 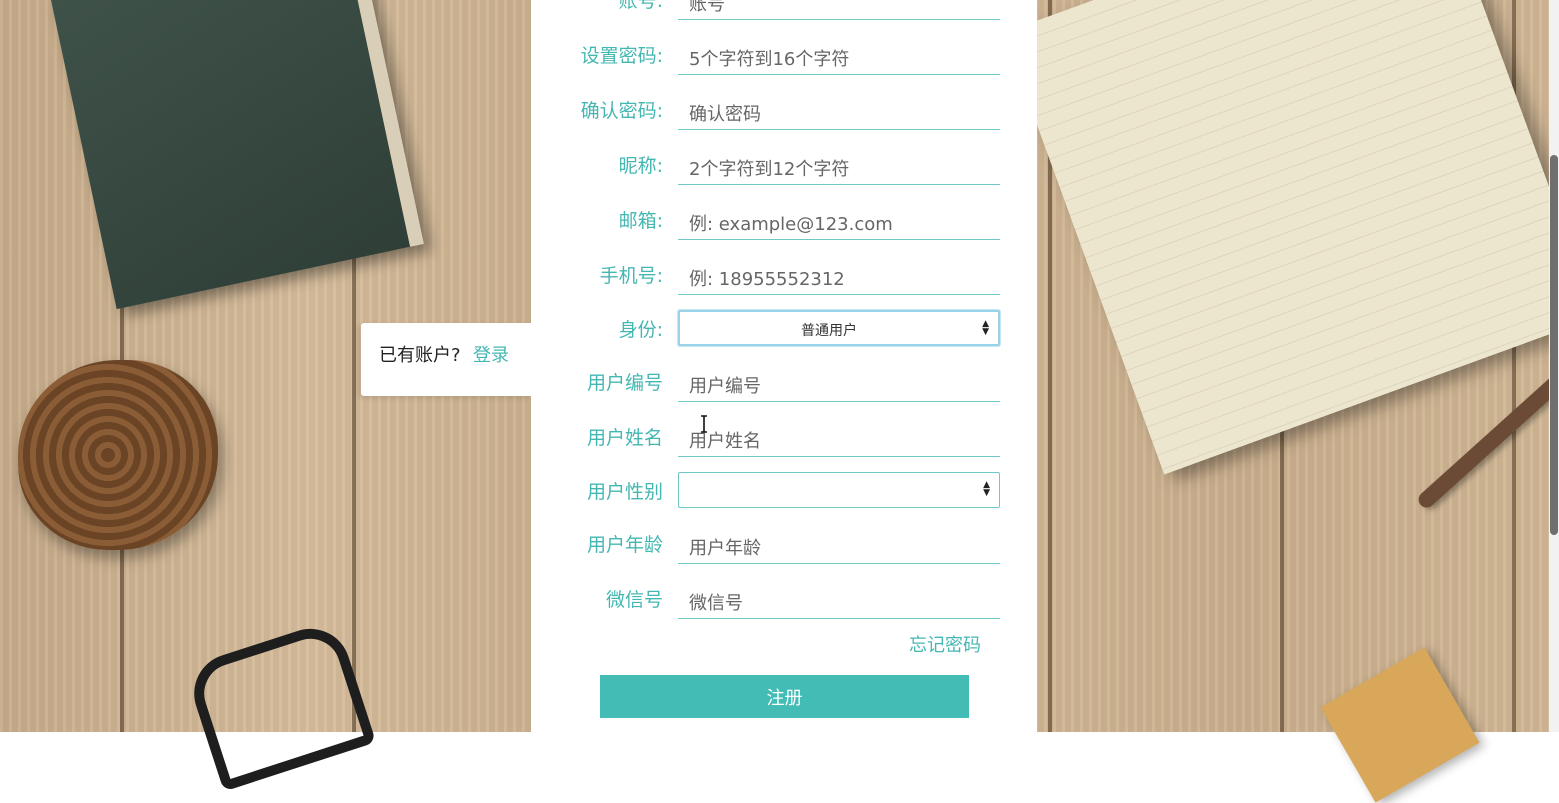 I want to click on text-cursor-icon, so click(x=704, y=424).